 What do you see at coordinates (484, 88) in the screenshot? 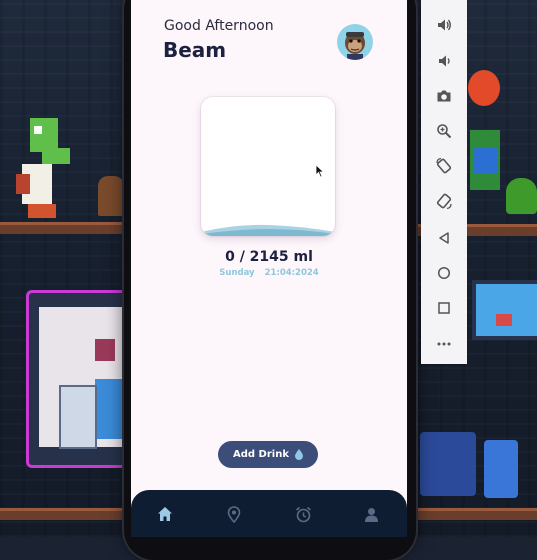
I see `wallpaper-flower` at bounding box center [484, 88].